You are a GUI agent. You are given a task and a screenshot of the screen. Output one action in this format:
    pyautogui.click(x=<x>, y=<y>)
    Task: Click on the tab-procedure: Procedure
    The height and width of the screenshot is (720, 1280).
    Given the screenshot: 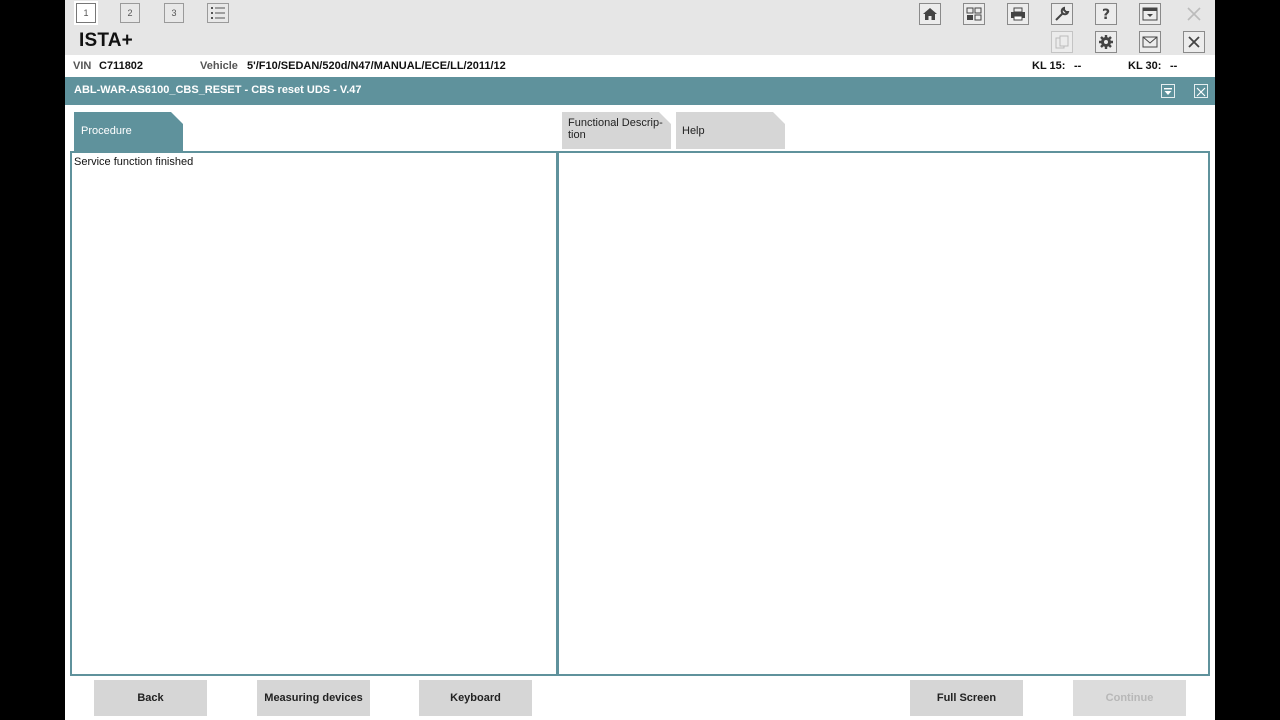 What is the action you would take?
    pyautogui.click(x=128, y=131)
    